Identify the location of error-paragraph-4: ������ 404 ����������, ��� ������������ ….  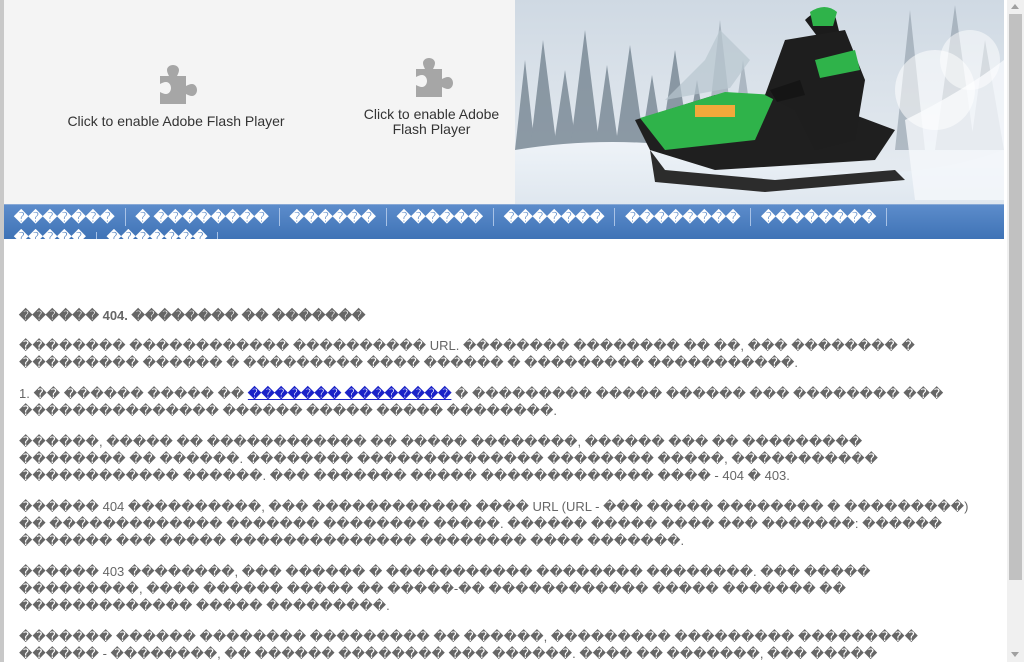
(494, 523).